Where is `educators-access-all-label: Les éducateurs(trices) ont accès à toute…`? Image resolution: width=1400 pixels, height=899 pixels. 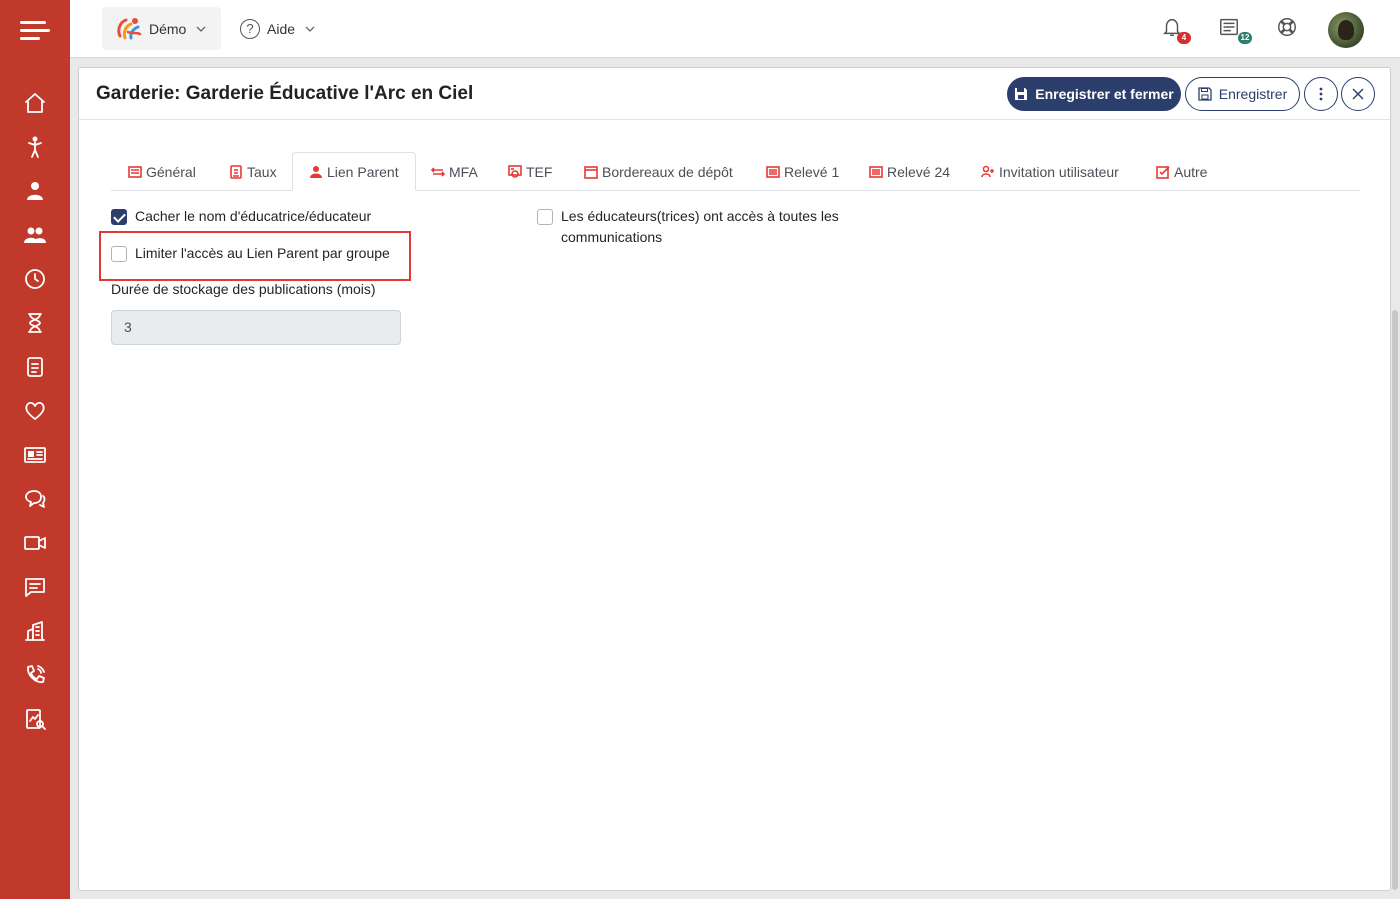 educators-access-all-label: Les éducateurs(trices) ont accès à toute… is located at coordinates (700, 226).